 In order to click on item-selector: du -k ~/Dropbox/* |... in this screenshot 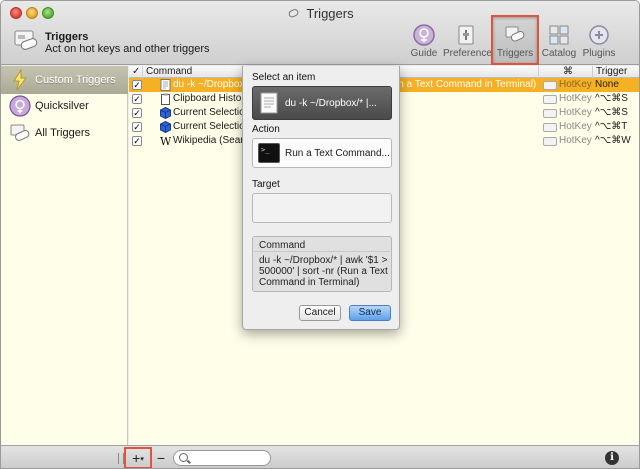, I will do `click(322, 103)`.